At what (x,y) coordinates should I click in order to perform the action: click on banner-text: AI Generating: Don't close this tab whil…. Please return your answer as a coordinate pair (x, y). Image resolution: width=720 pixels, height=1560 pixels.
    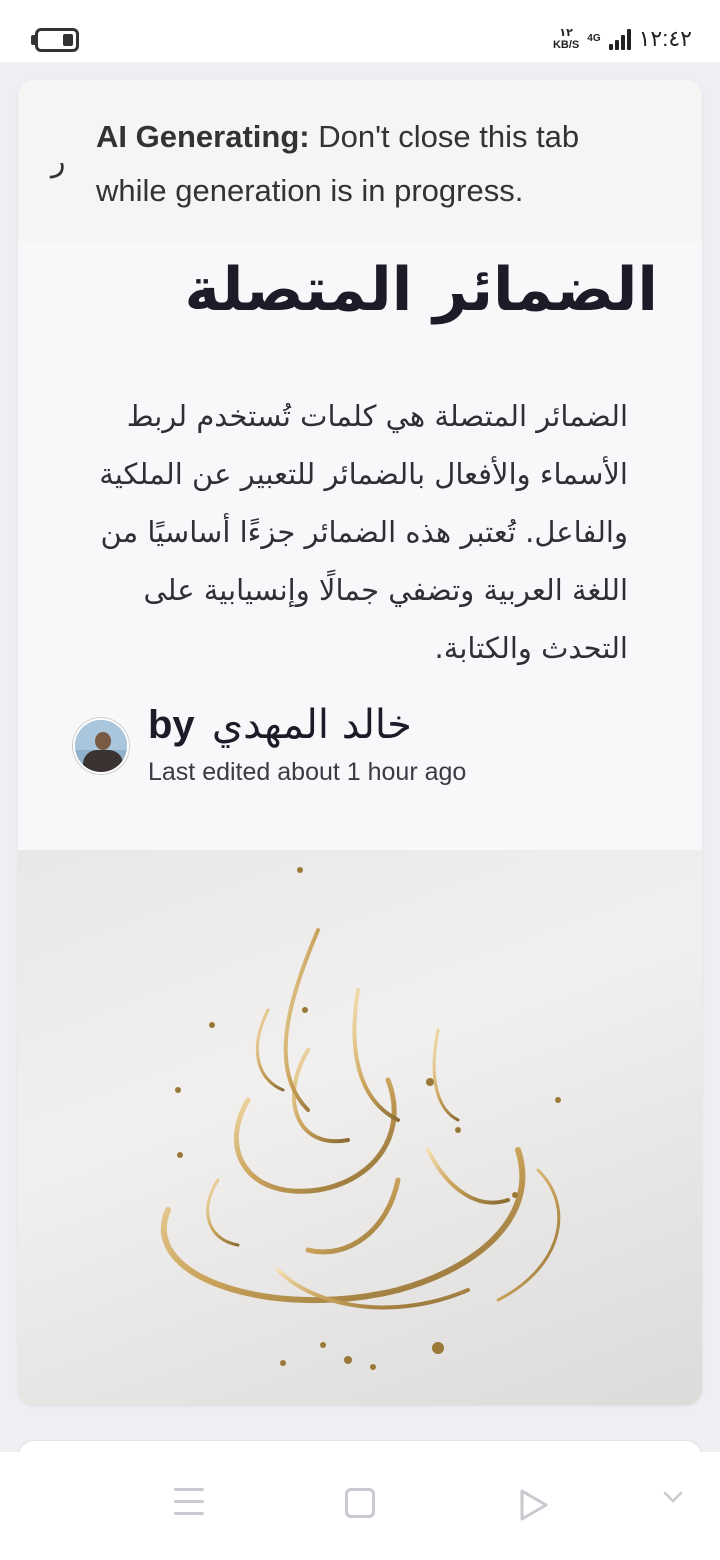
    Looking at the image, I should click on (376, 164).